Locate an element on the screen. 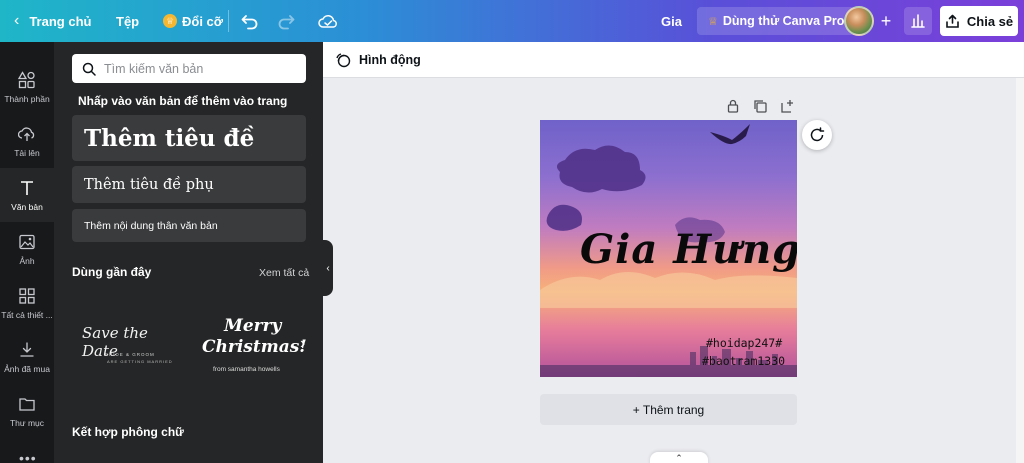  canvas-title-text: Gia Hưng is located at coordinates (688, 249).